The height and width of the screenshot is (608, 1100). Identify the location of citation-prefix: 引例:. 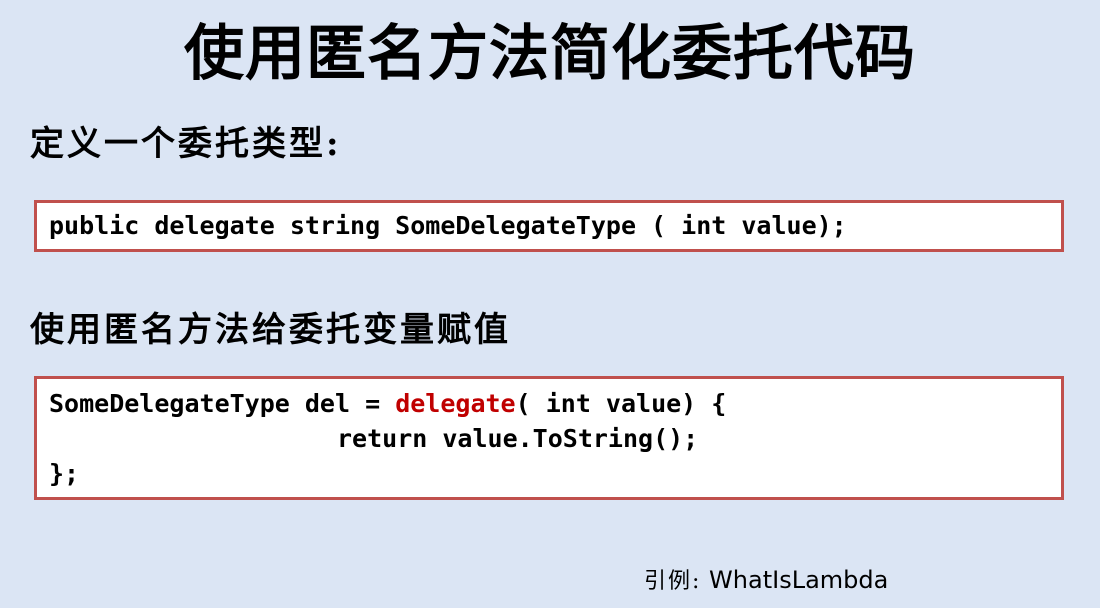
(673, 581).